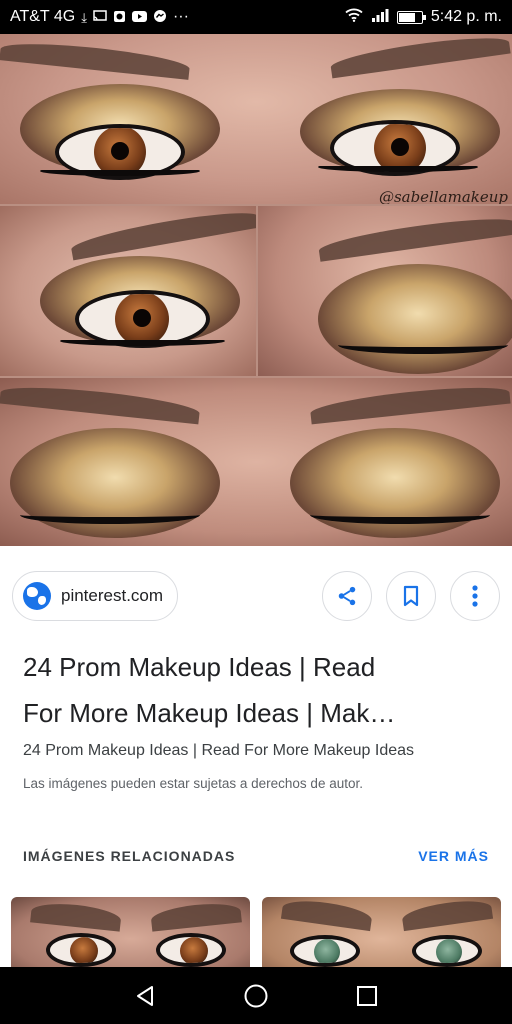 The width and height of the screenshot is (512, 1024). I want to click on closed-lashes-left, so click(110, 515).